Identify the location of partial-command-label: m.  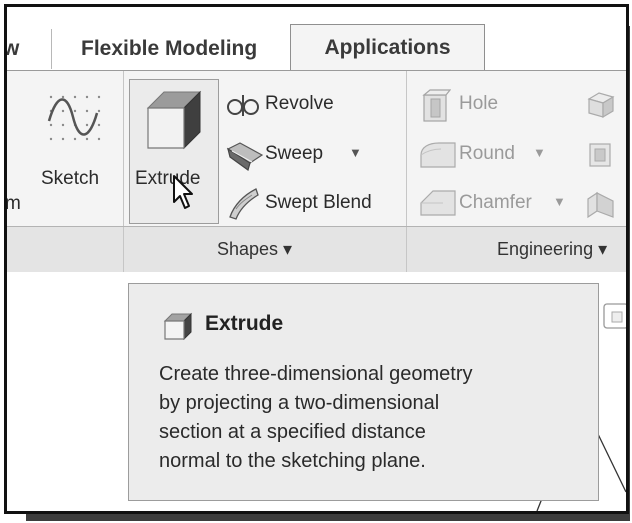
(14, 204).